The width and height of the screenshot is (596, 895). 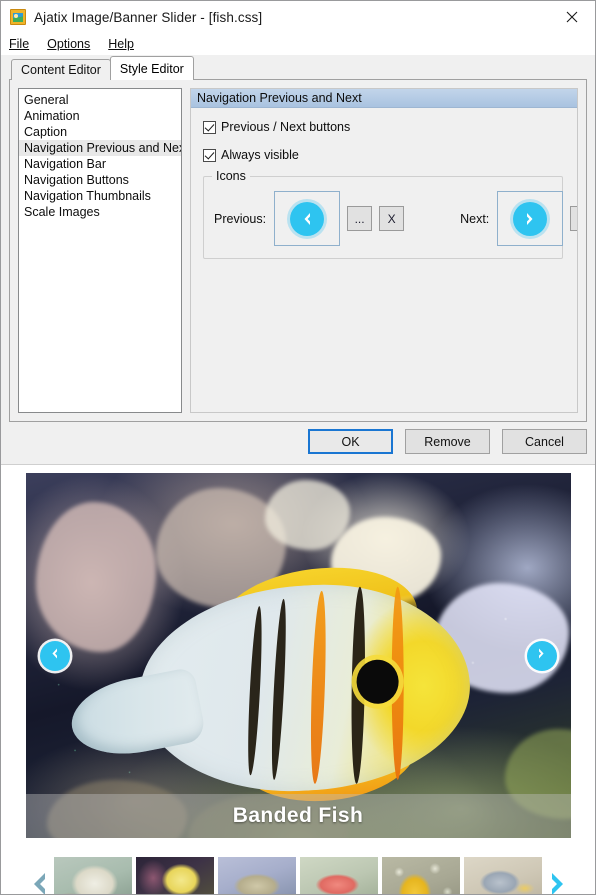 I want to click on slide-next-button, so click(x=541, y=655).